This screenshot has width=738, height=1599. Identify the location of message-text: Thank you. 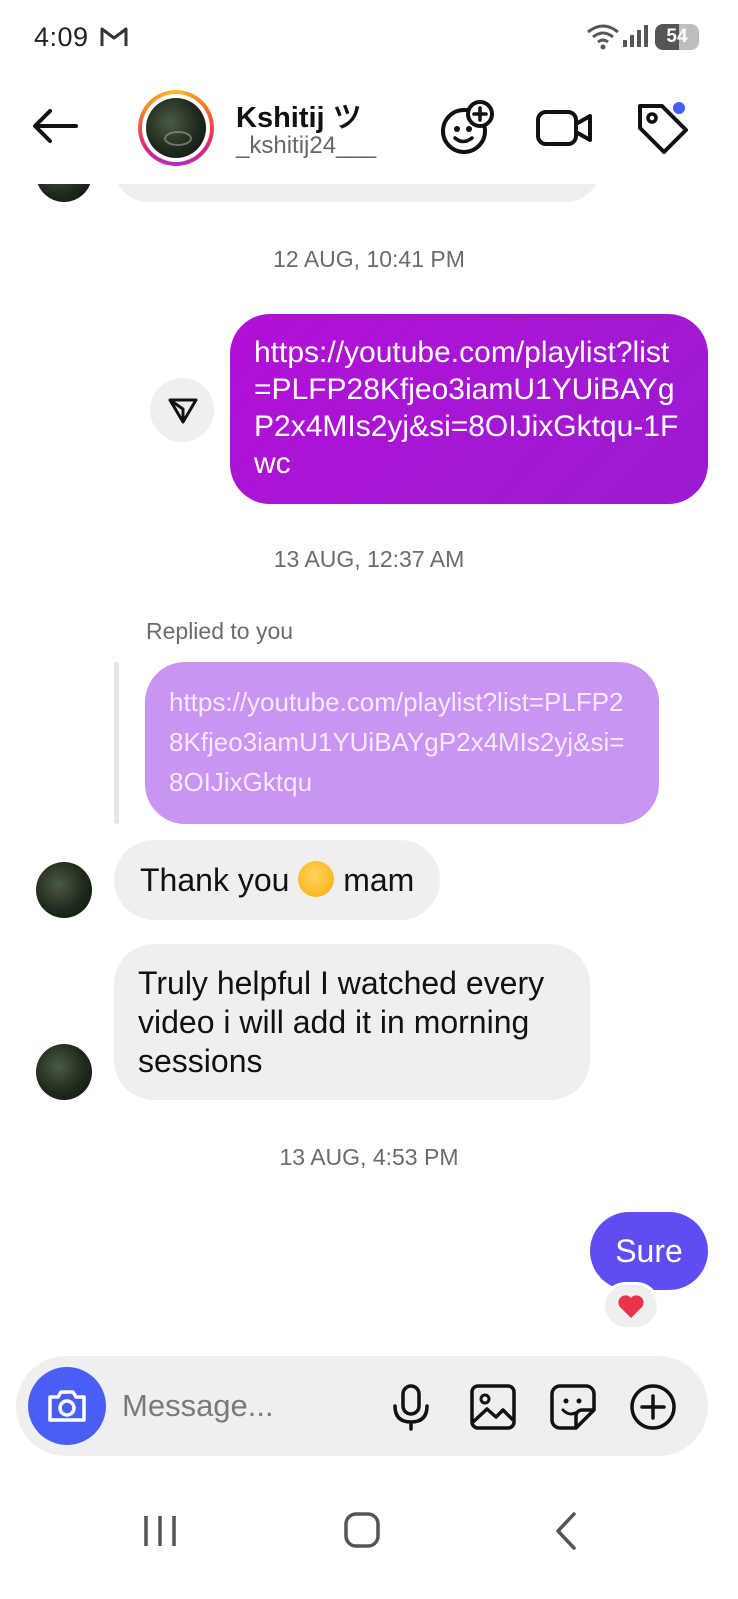
(219, 880).